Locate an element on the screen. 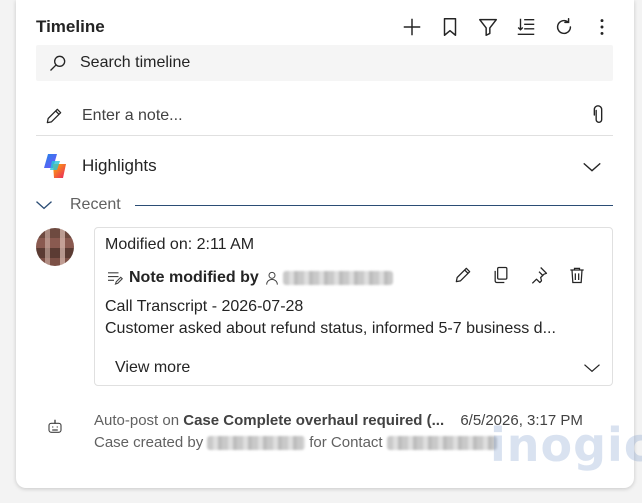  view-more-link: View more is located at coordinates (152, 368).